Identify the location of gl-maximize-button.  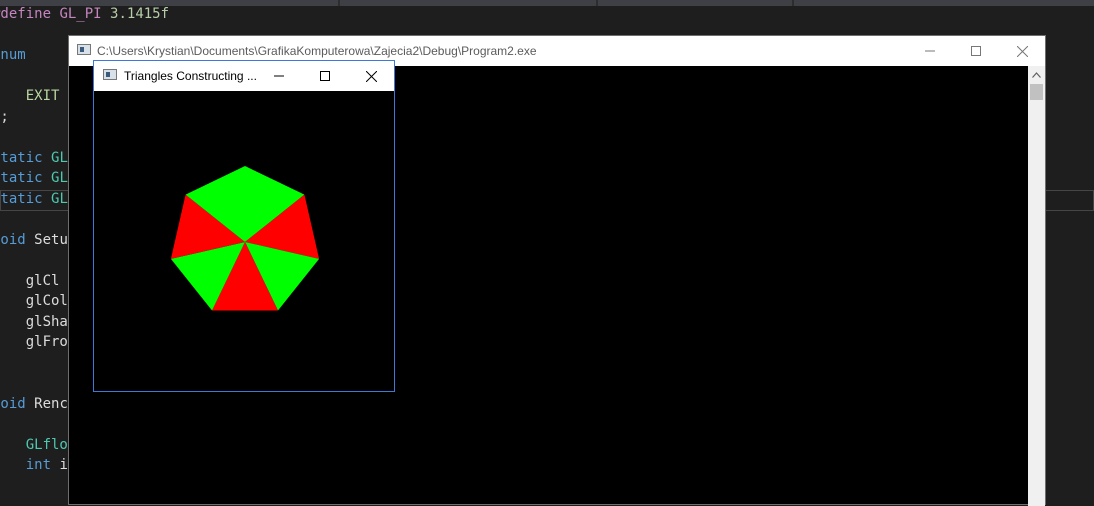
(325, 76).